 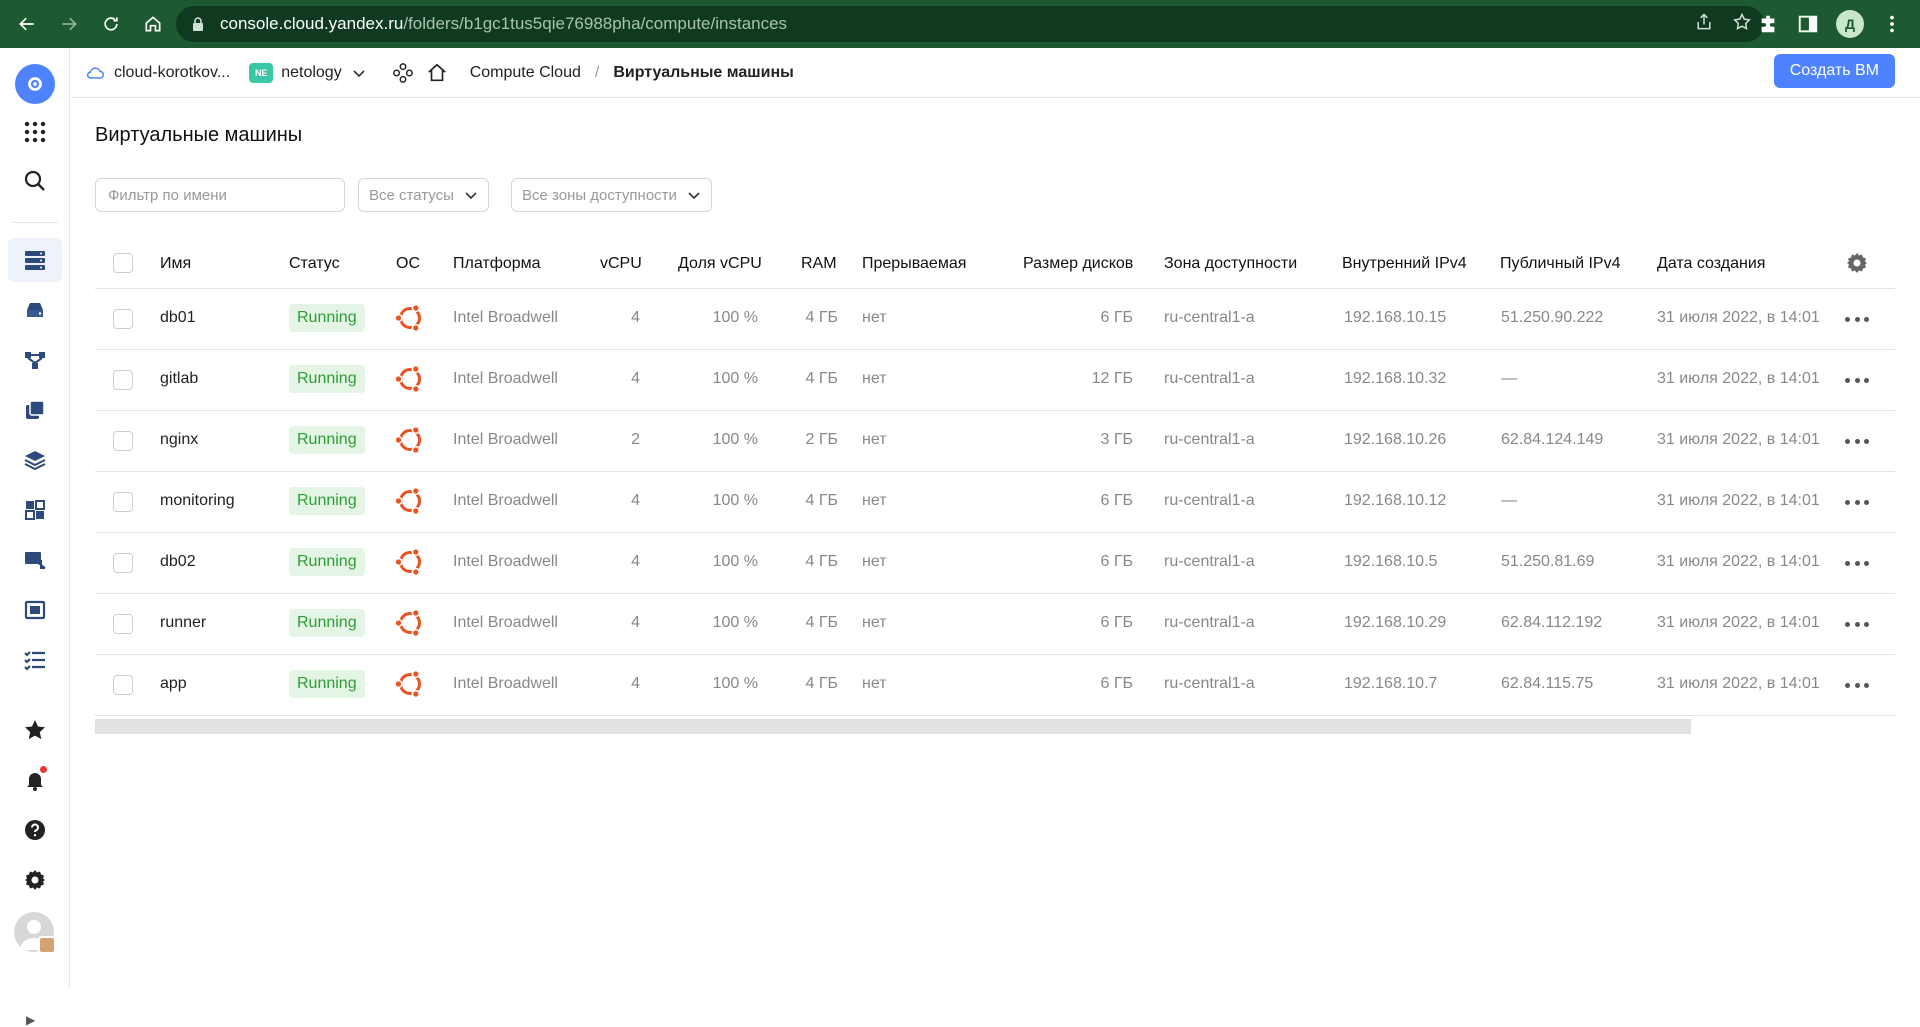 I want to click on vm-name: nginx, so click(x=179, y=440).